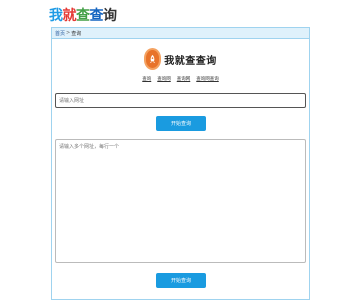  What do you see at coordinates (146, 79) in the screenshot?
I see `quick-link-1: 查询` at bounding box center [146, 79].